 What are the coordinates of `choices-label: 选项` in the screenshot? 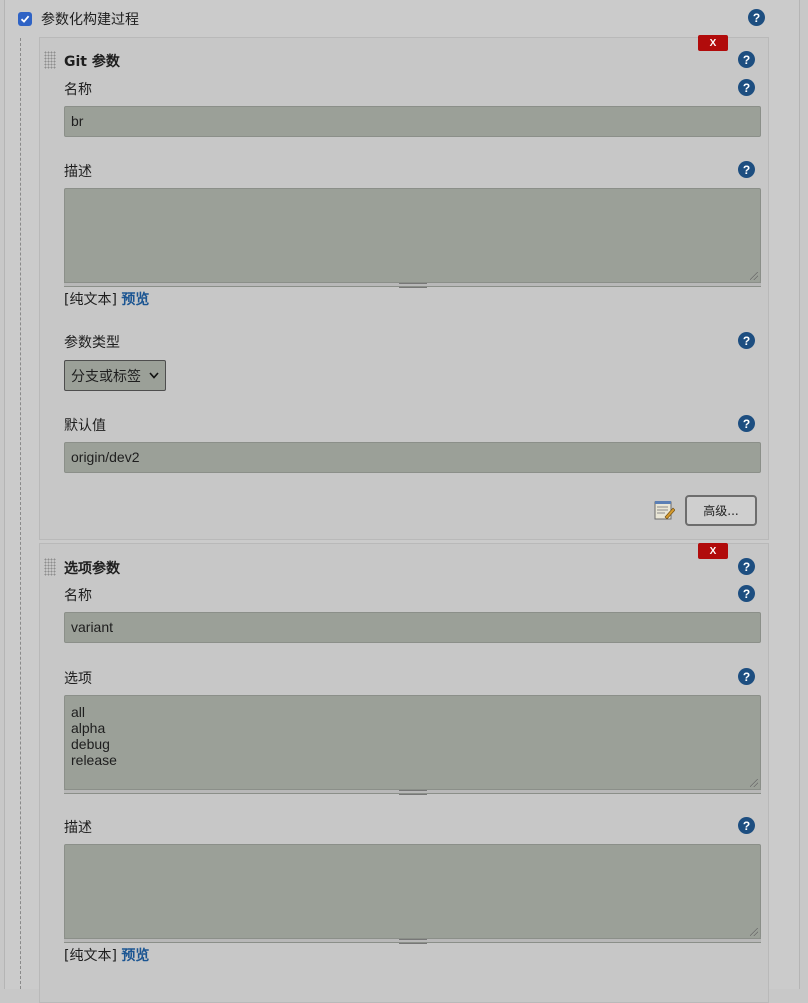 It's located at (78, 679).